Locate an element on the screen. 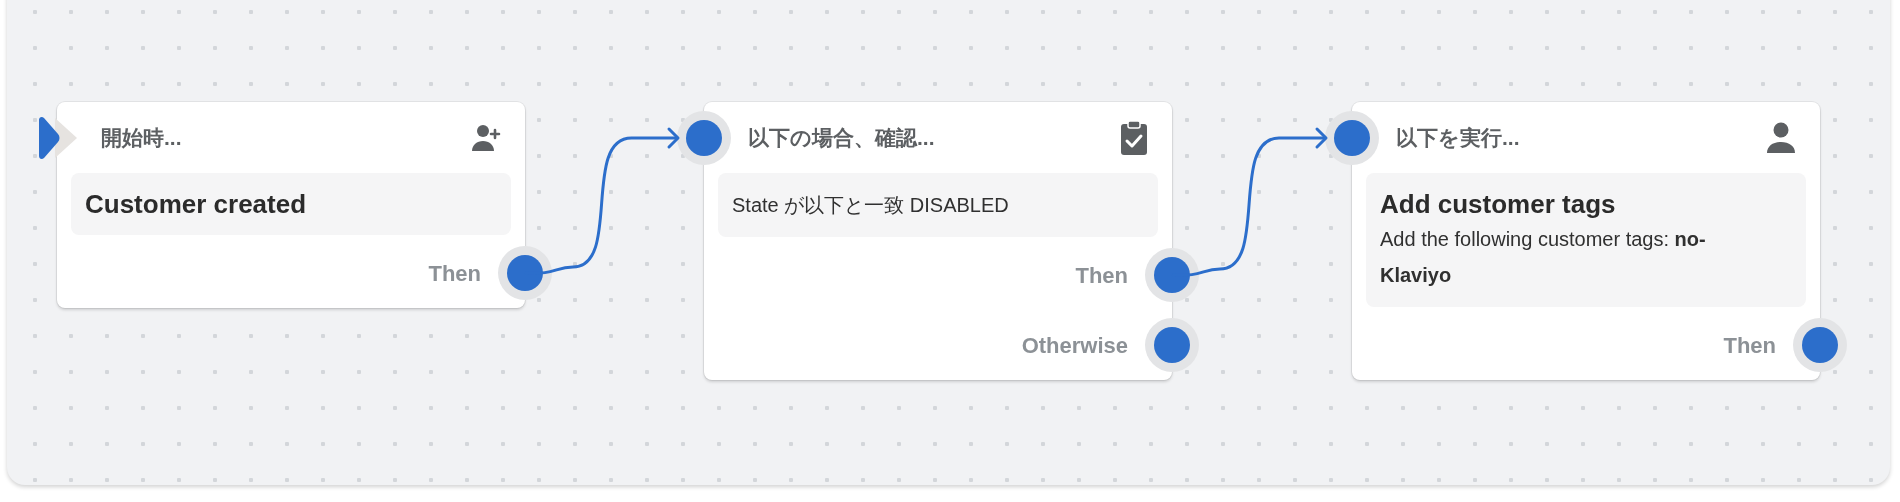  node-card: 開始時... Customer created Then is located at coordinates (291, 205).